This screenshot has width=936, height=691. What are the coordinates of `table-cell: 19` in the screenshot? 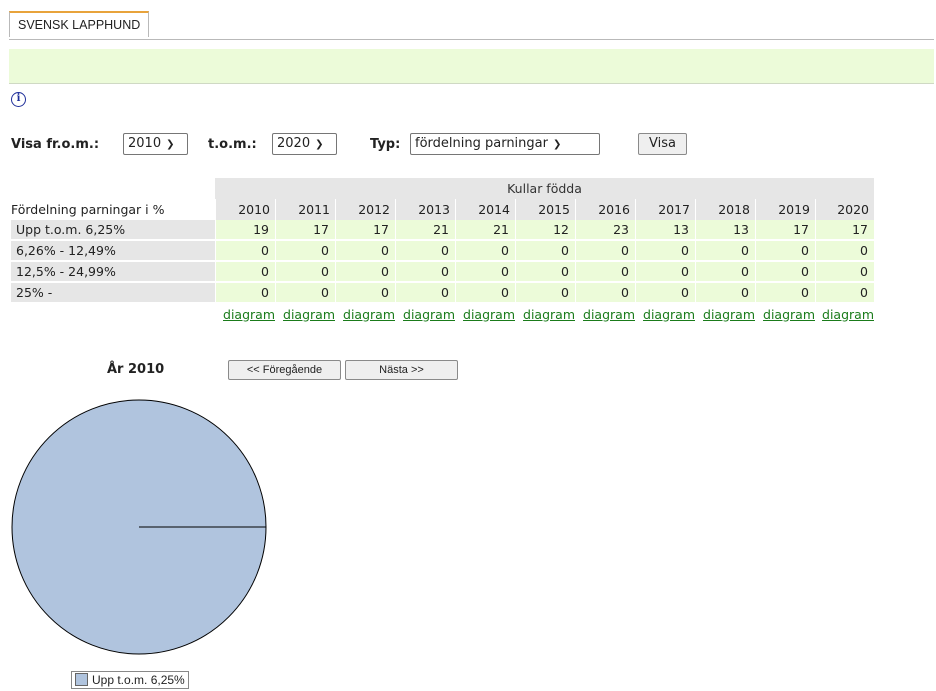 It's located at (245, 230).